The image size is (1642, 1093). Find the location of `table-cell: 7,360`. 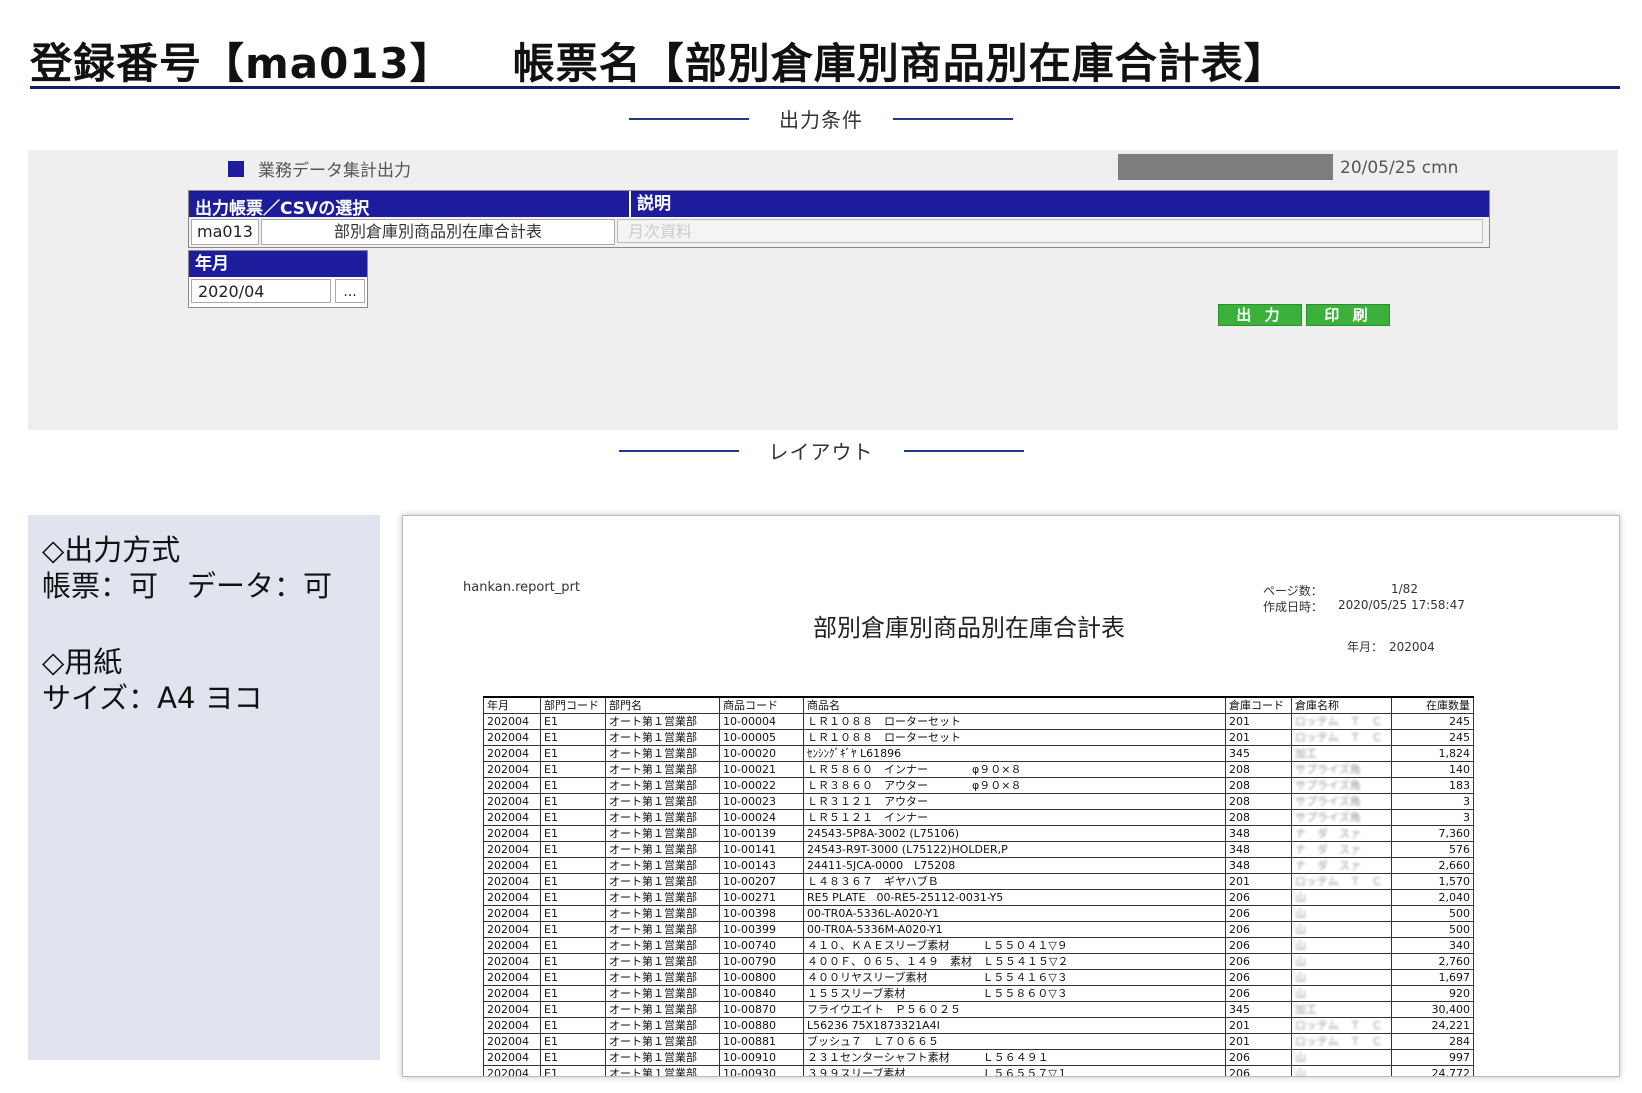

table-cell: 7,360 is located at coordinates (1432, 833).